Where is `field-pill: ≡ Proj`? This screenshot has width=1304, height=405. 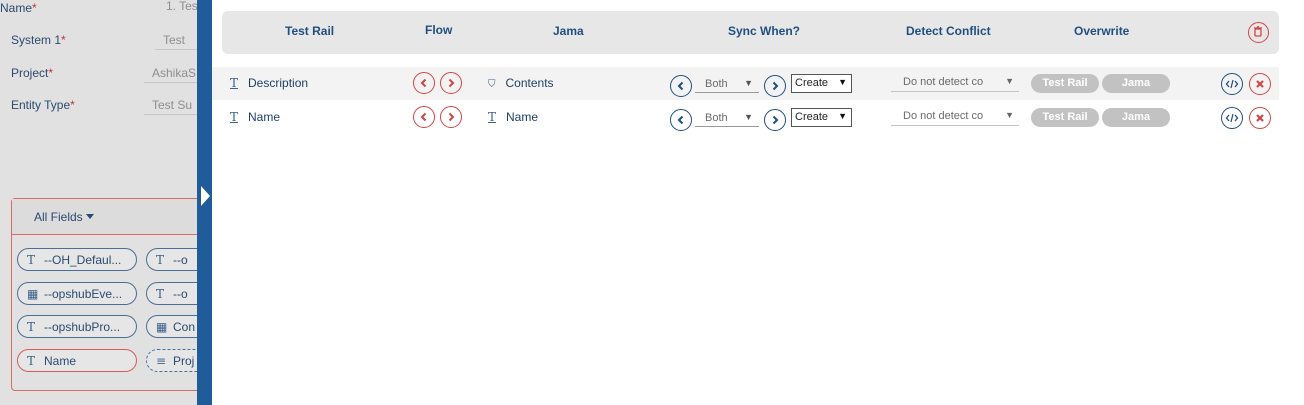
field-pill: ≡ Proj is located at coordinates (171, 360).